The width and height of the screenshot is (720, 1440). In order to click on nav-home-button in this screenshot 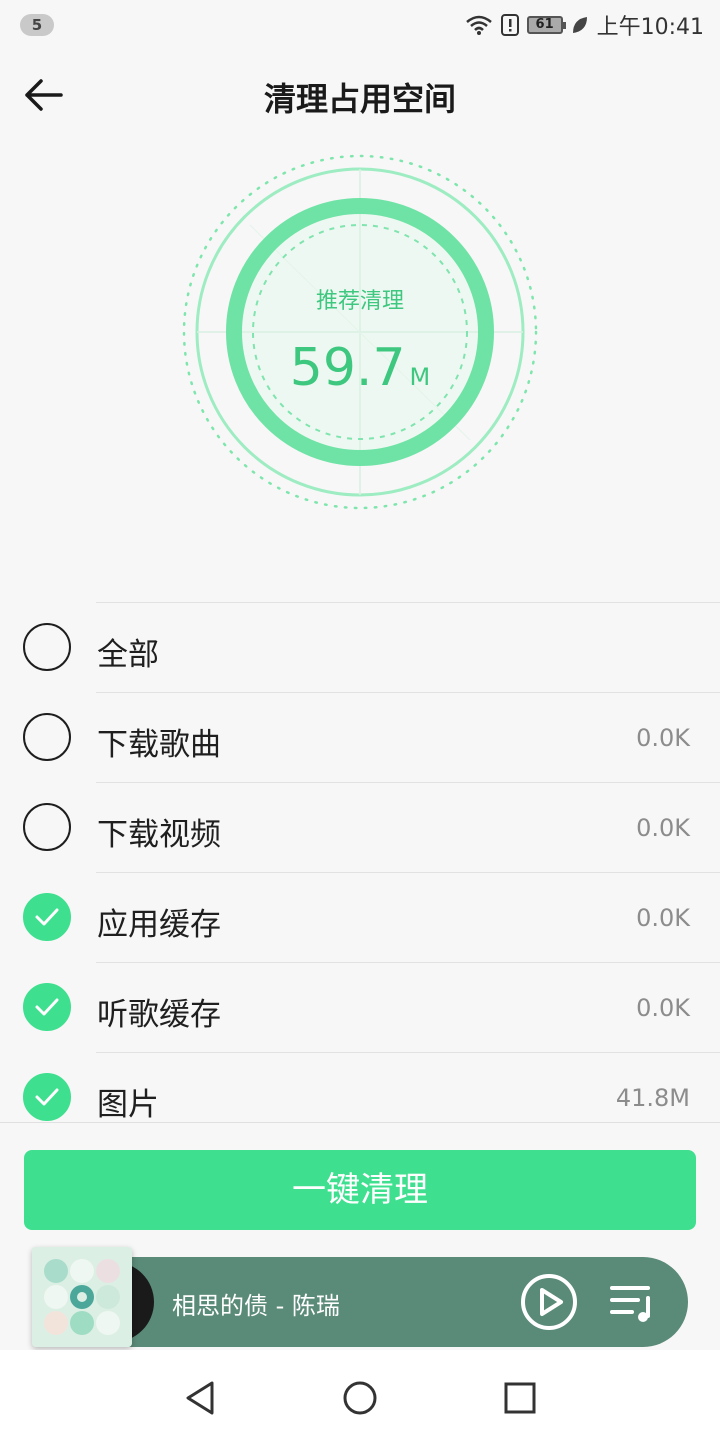, I will do `click(360, 1398)`.